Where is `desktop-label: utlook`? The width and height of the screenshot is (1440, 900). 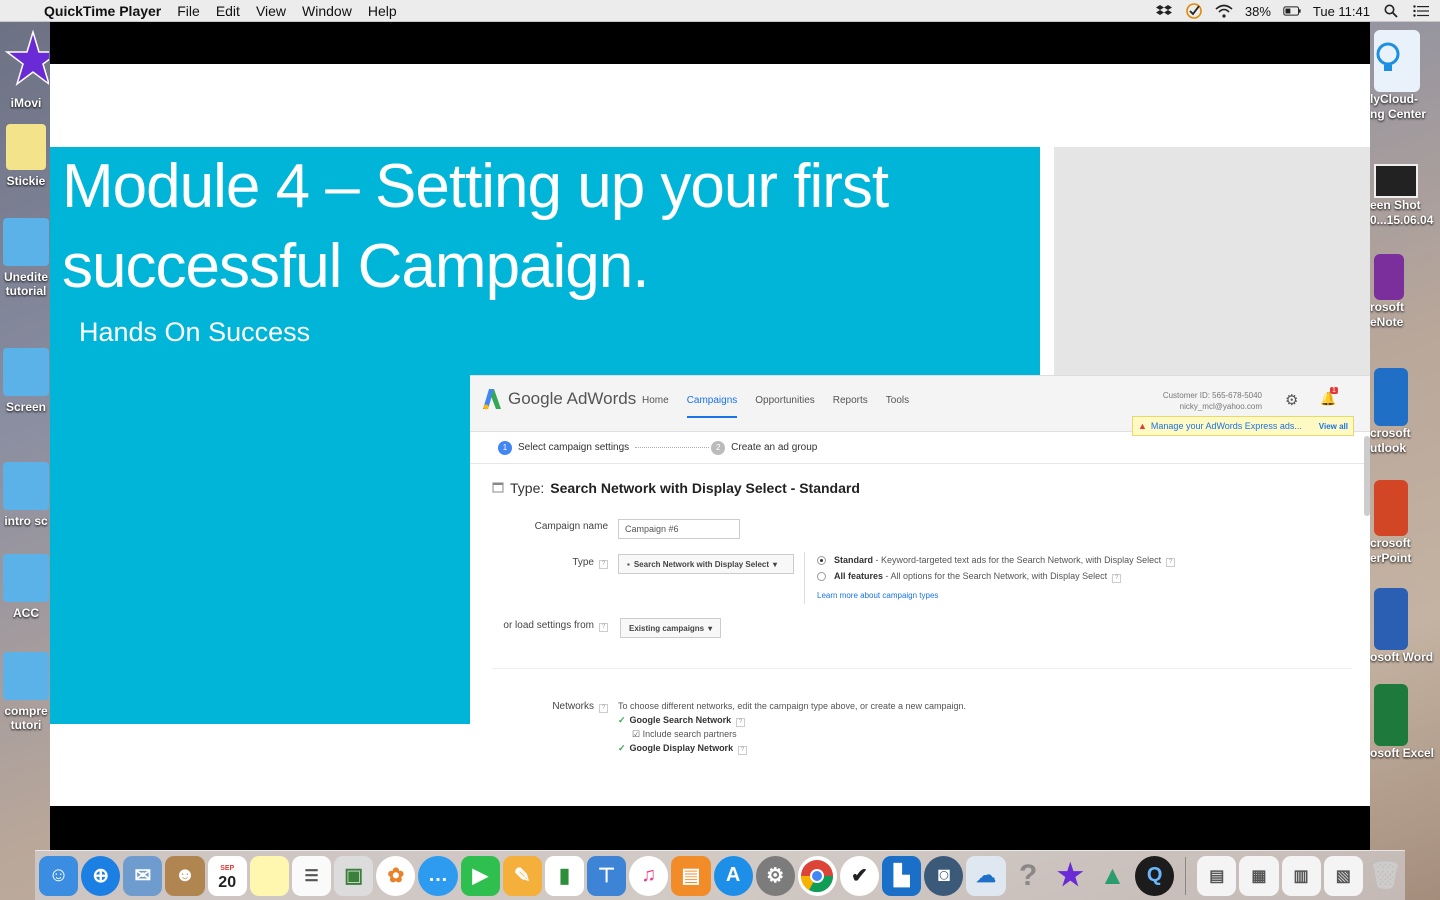
desktop-label: utlook is located at coordinates (1388, 448).